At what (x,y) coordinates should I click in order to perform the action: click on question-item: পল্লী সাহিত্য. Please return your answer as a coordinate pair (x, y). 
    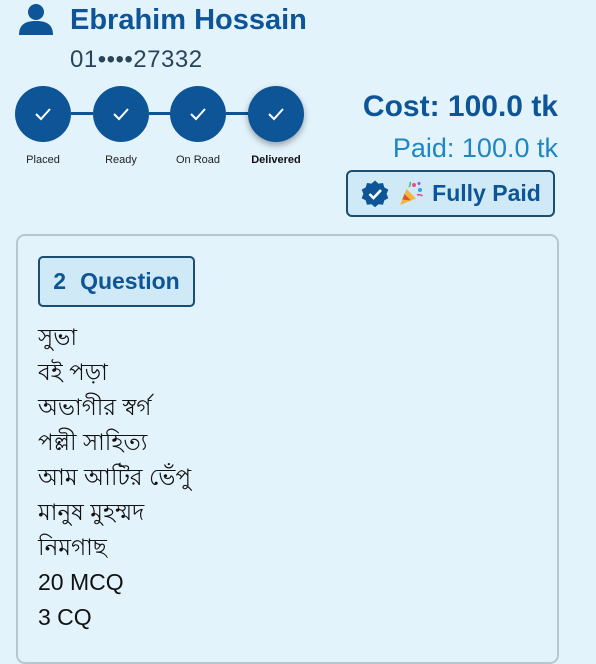
    Looking at the image, I should click on (93, 442).